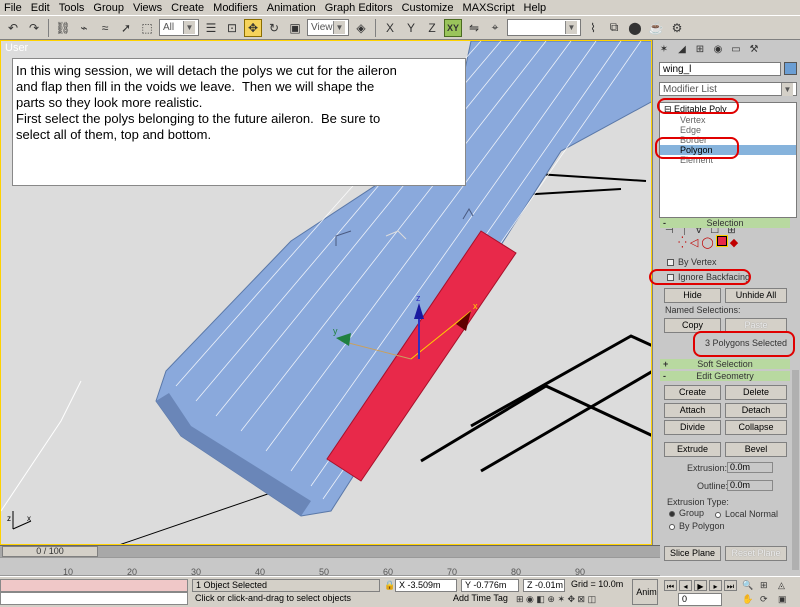  What do you see at coordinates (295, 28) in the screenshot?
I see `select-and-scale-icon: ▣` at bounding box center [295, 28].